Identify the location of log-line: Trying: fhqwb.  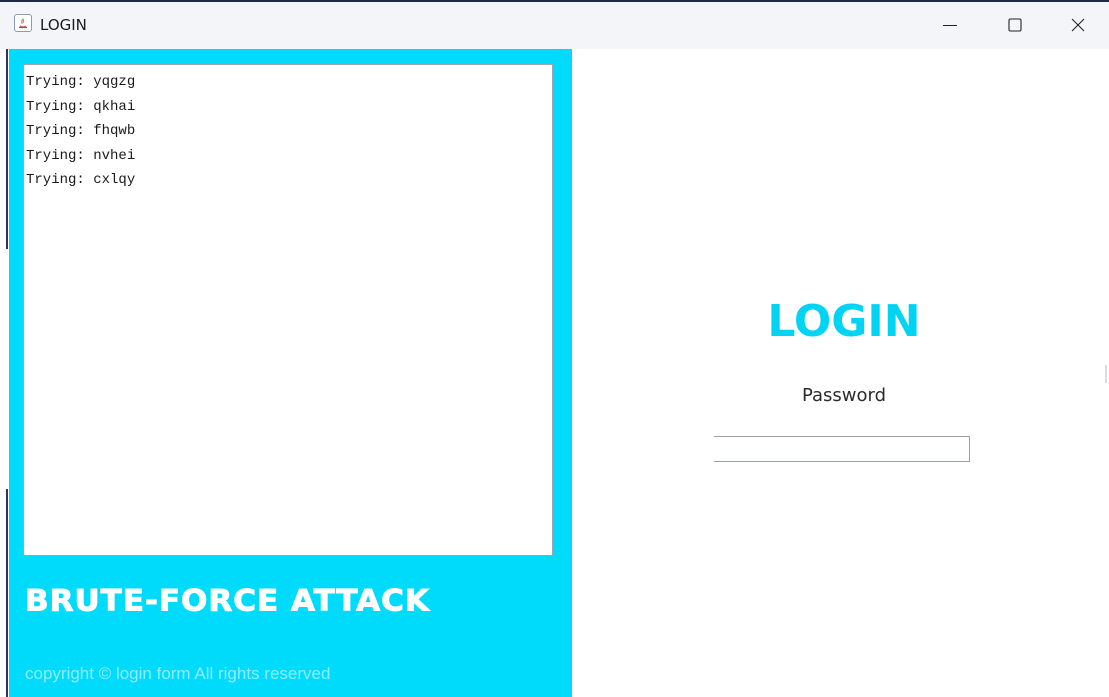
(81, 131).